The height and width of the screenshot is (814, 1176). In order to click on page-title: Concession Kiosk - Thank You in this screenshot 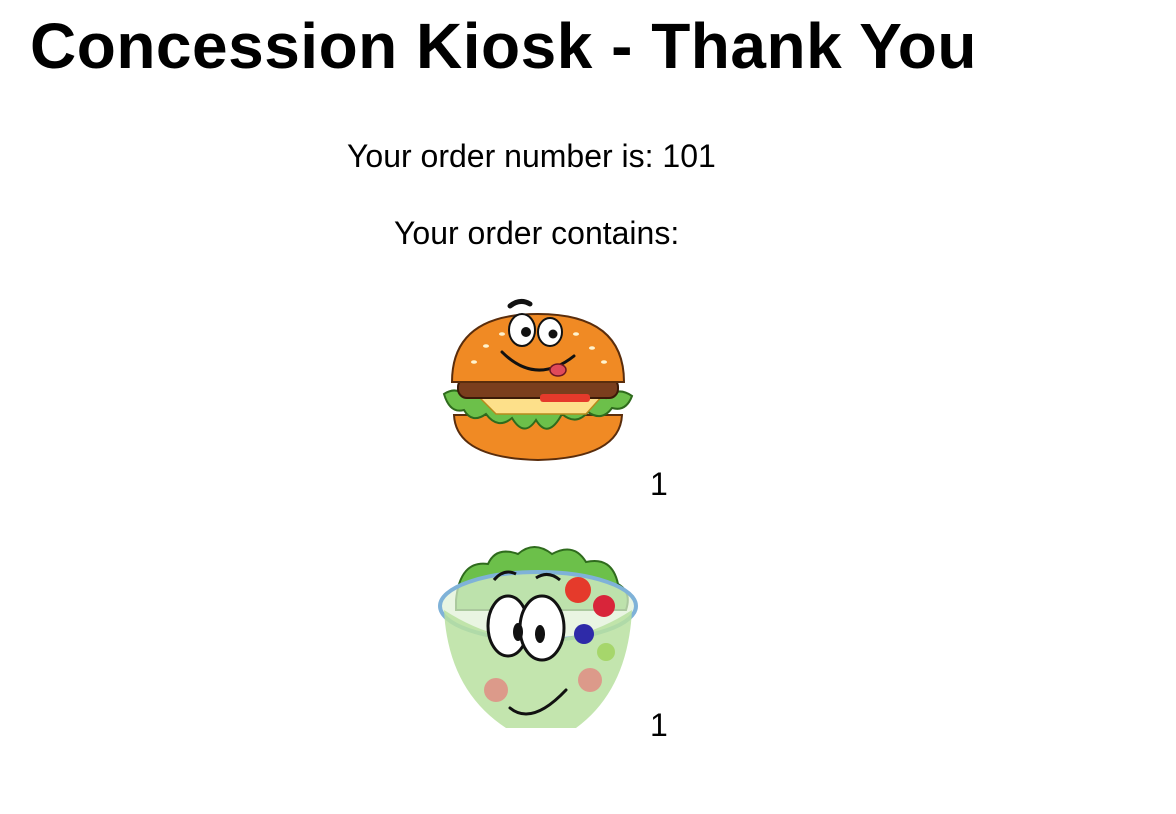, I will do `click(503, 46)`.